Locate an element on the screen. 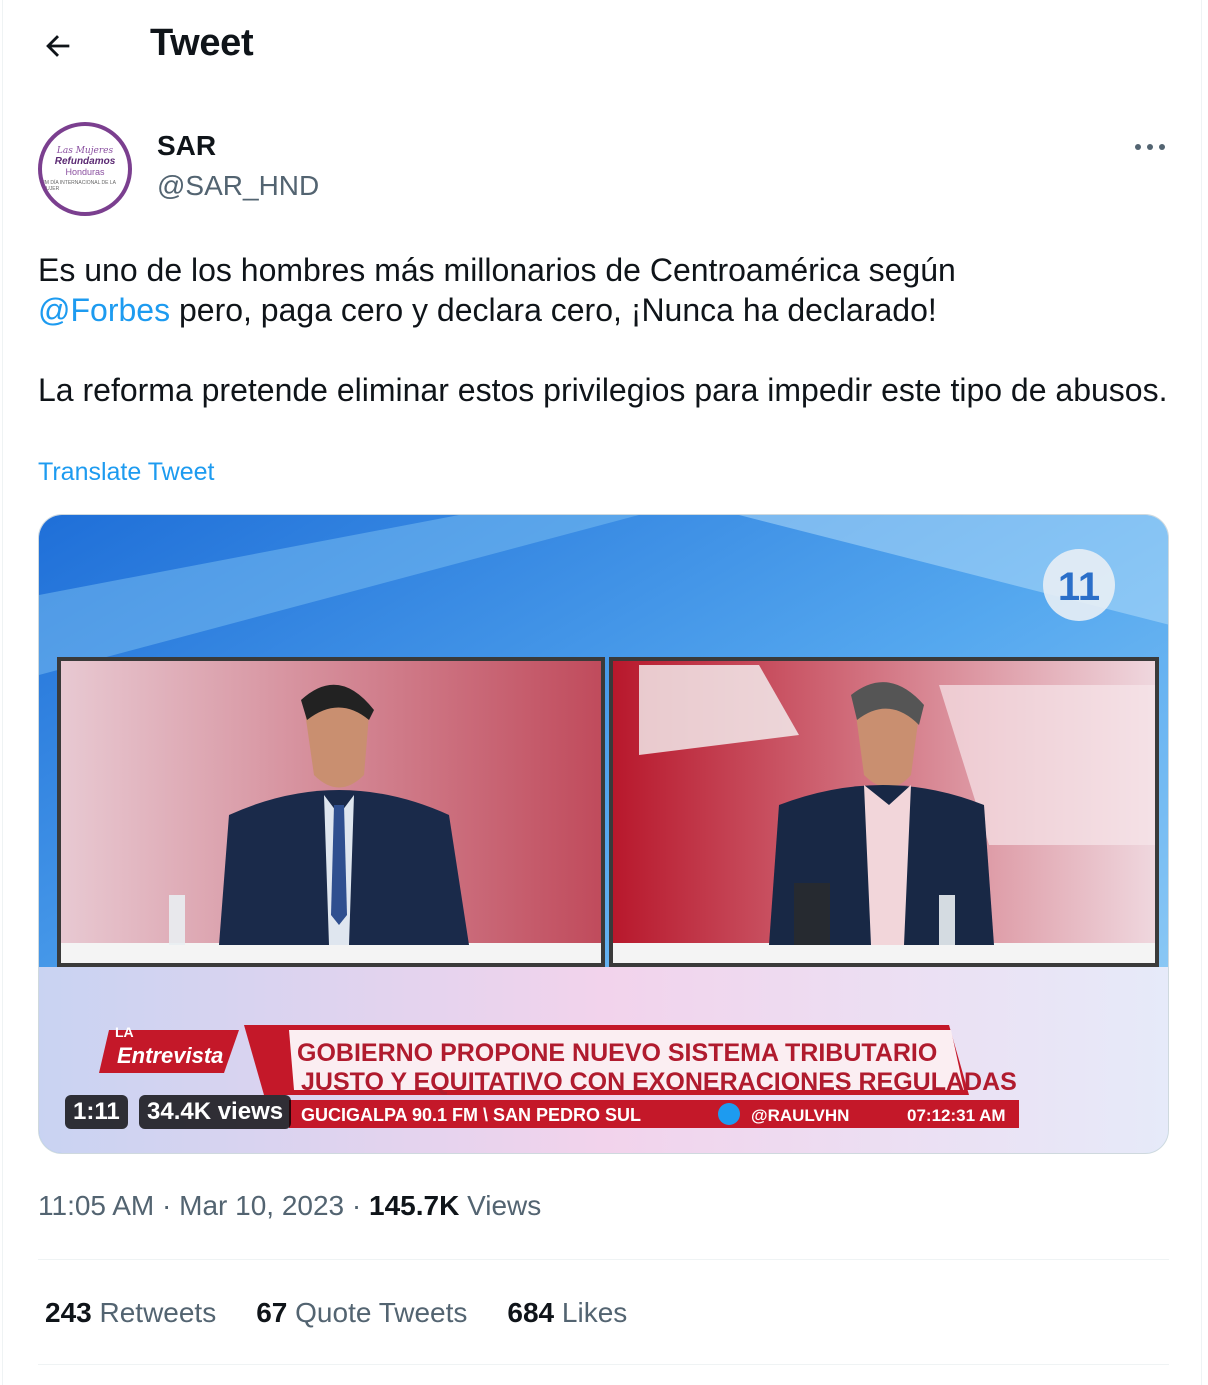 The image size is (1208, 1385). mention-link: @Forbes is located at coordinates (104, 310).